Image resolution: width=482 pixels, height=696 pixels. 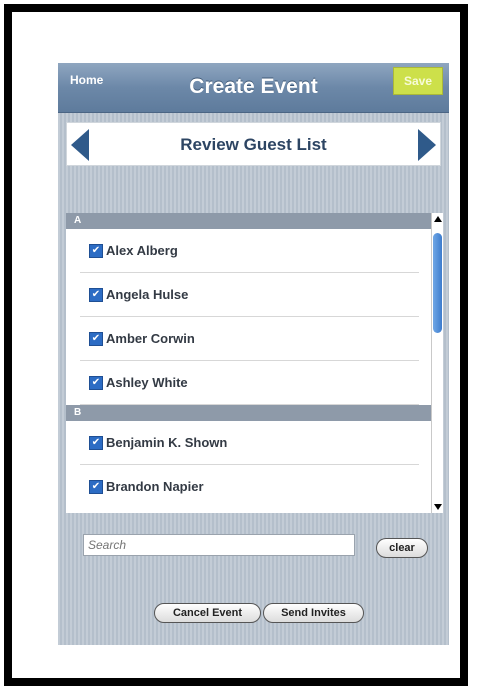 I want to click on save-button: Save, so click(x=418, y=81).